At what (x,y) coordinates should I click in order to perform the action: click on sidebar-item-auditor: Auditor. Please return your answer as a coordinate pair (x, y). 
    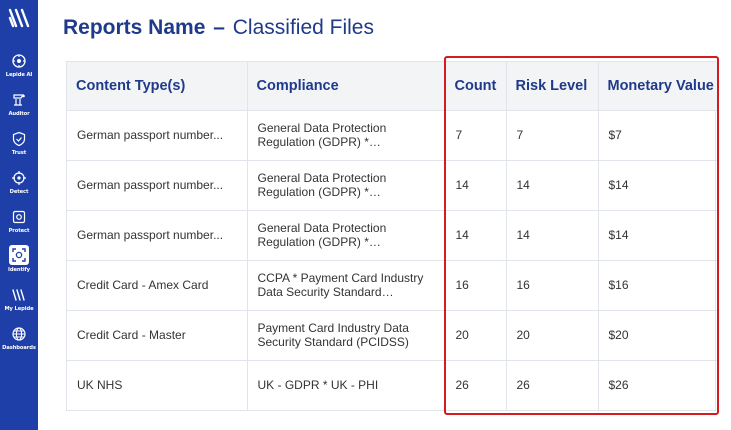
    Looking at the image, I should click on (19, 109).